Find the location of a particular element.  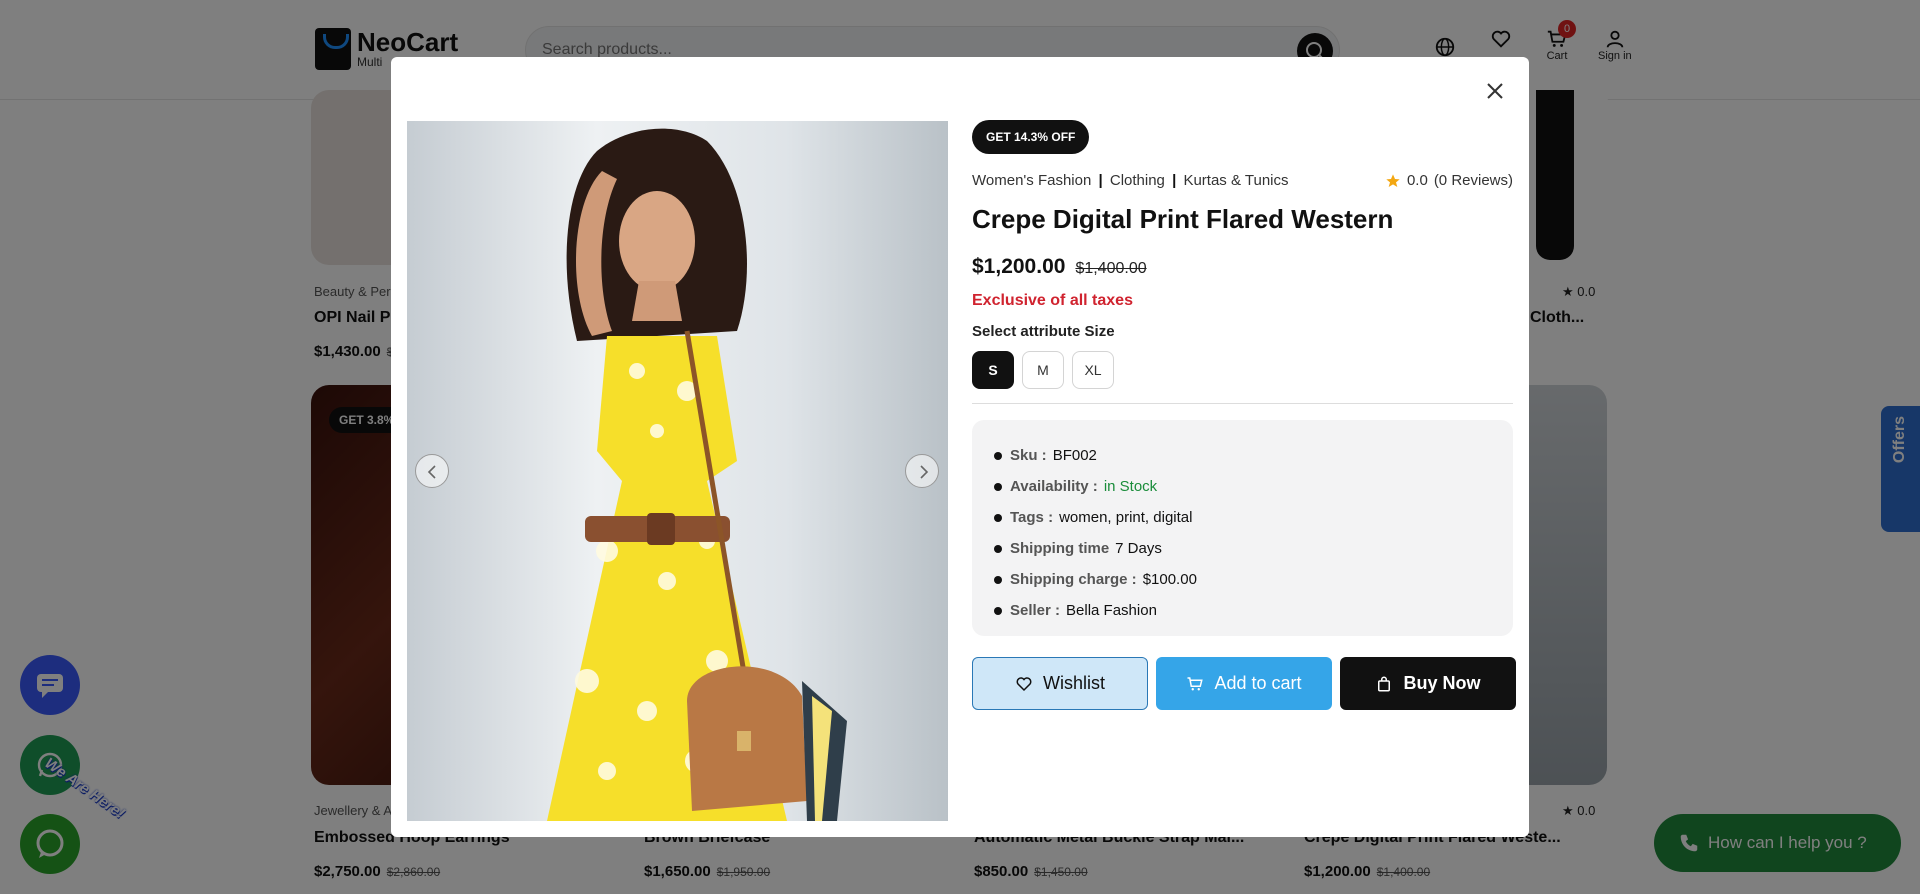

size-selector: S M XL is located at coordinates (1043, 370).